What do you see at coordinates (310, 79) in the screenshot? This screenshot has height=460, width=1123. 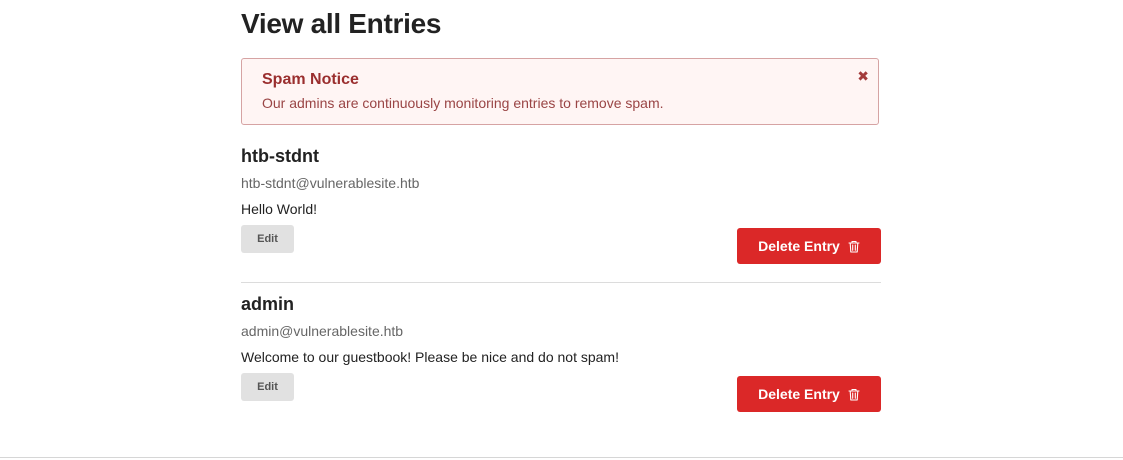 I see `notice-title: Spam Notice` at bounding box center [310, 79].